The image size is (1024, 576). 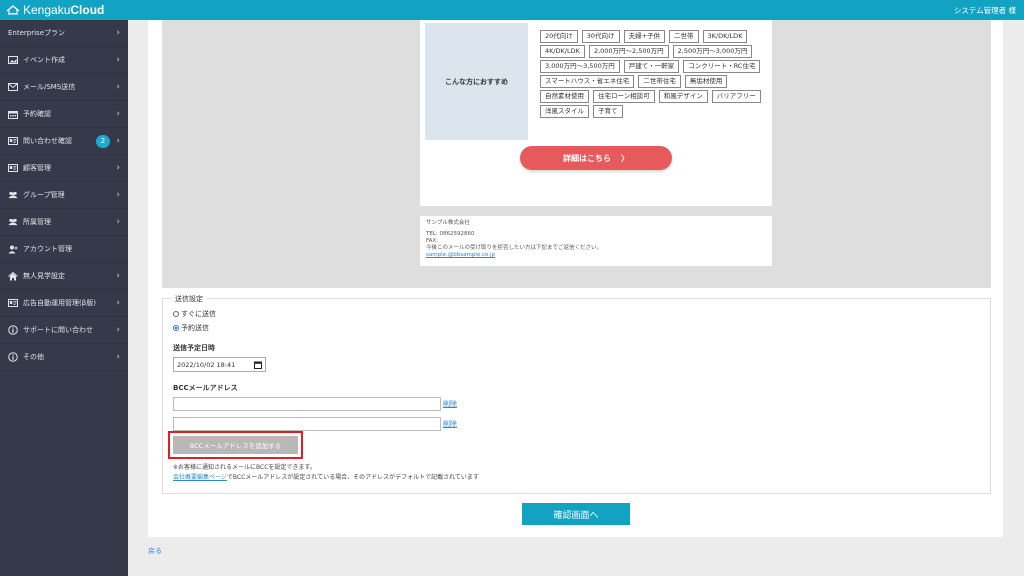 I want to click on feature-tag: 20代向け, so click(x=559, y=36).